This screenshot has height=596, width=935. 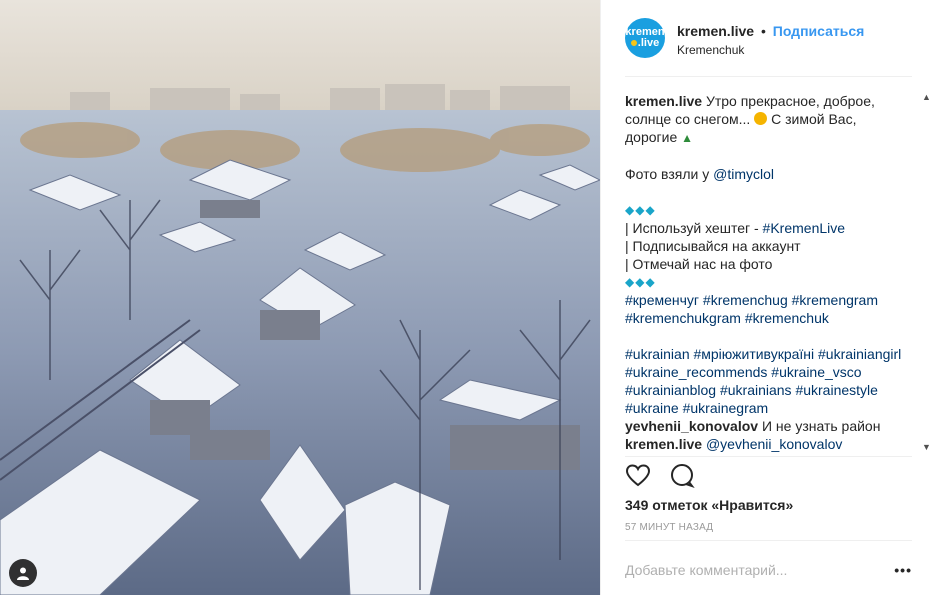 What do you see at coordinates (669, 174) in the screenshot?
I see `photo-credit-text: Фото взяли у` at bounding box center [669, 174].